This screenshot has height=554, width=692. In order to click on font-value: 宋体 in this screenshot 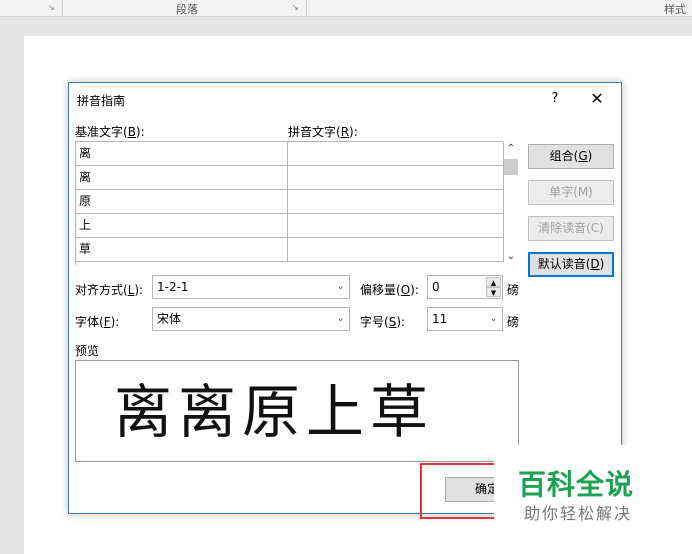, I will do `click(169, 319)`.